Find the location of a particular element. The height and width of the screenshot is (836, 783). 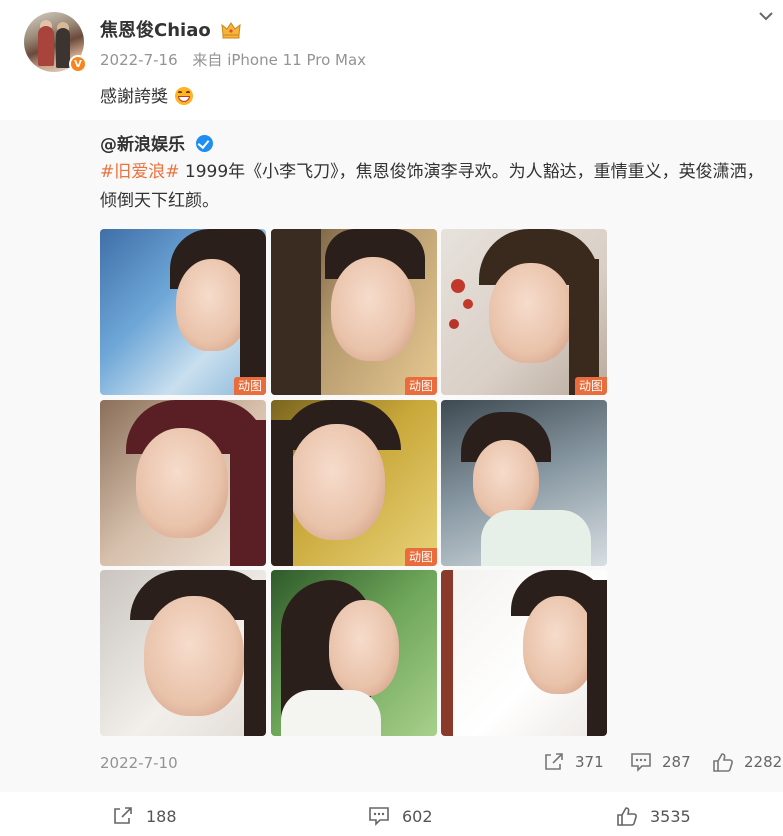

crown-icon is located at coordinates (231, 30).